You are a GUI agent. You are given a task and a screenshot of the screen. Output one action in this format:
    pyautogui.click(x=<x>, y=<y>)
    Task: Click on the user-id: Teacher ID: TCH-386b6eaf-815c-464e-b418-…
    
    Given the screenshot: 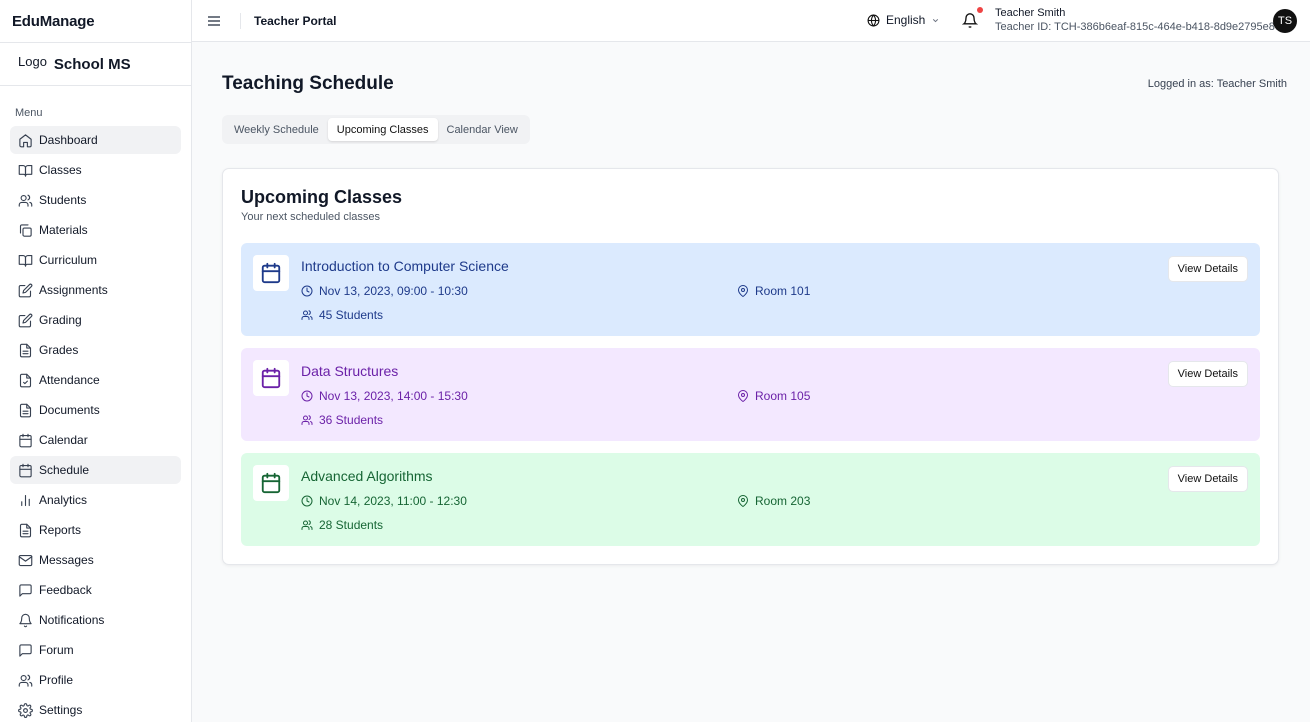 What is the action you would take?
    pyautogui.click(x=1141, y=27)
    